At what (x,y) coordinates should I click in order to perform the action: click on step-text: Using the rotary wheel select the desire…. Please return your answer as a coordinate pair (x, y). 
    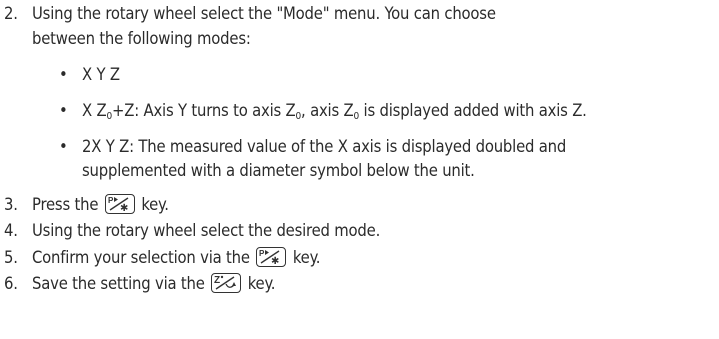
    Looking at the image, I should click on (206, 230).